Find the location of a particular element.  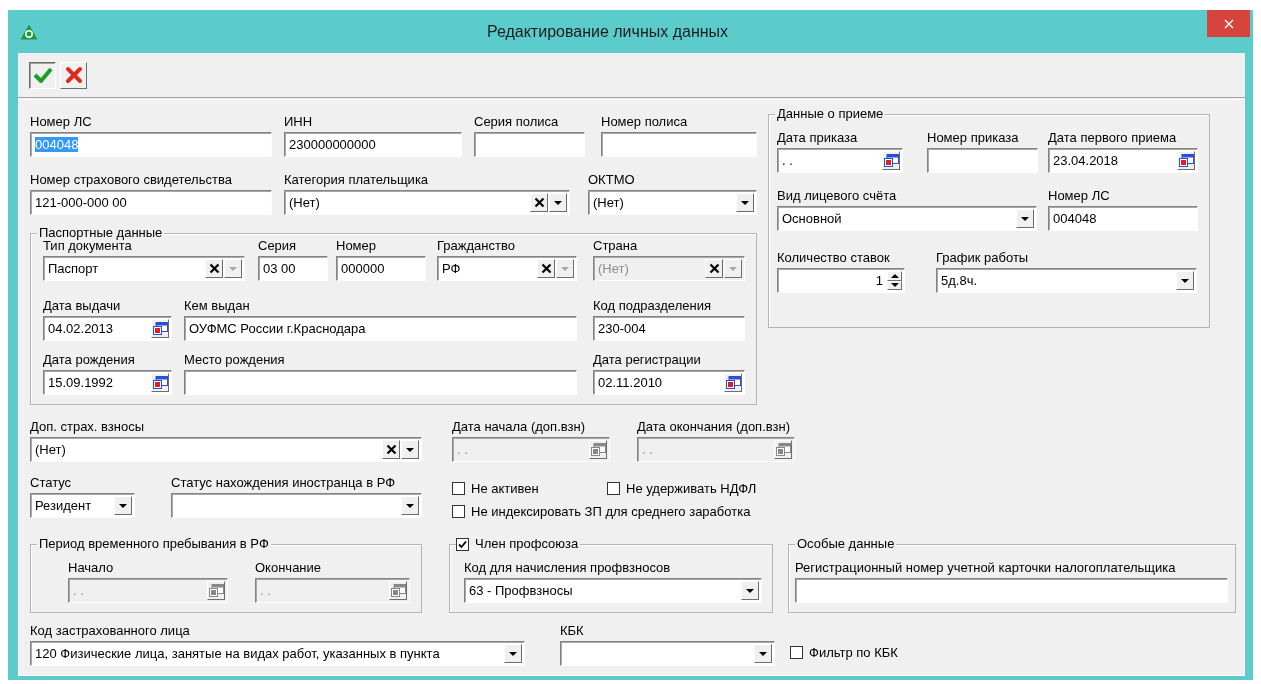

text-field: 230000000000 is located at coordinates (373, 144).